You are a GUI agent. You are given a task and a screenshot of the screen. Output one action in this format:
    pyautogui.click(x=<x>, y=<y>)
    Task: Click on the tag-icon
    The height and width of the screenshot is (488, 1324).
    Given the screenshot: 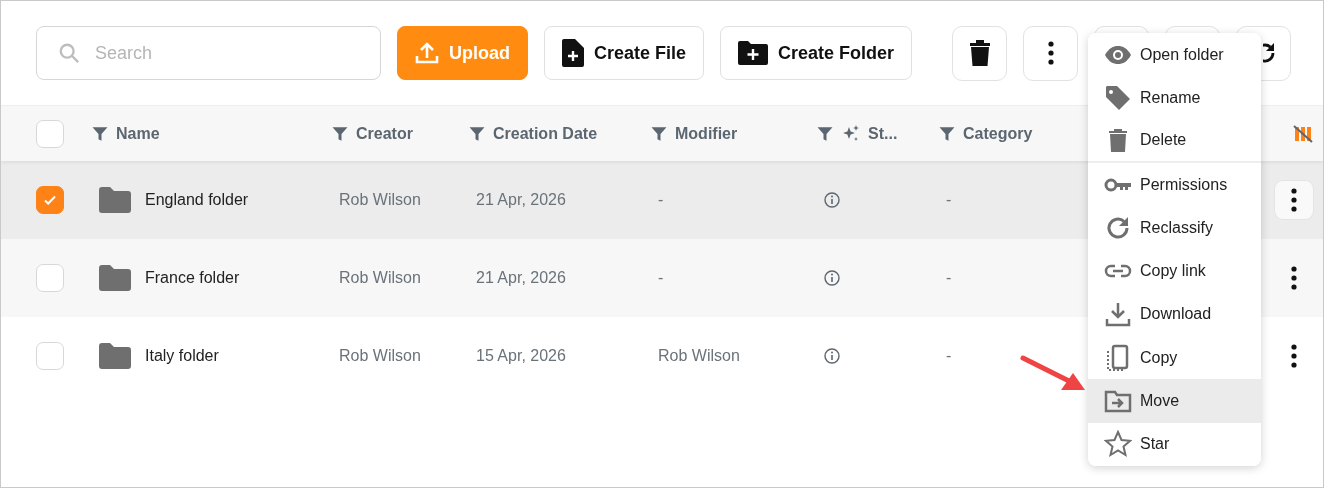 What is the action you would take?
    pyautogui.click(x=1118, y=97)
    